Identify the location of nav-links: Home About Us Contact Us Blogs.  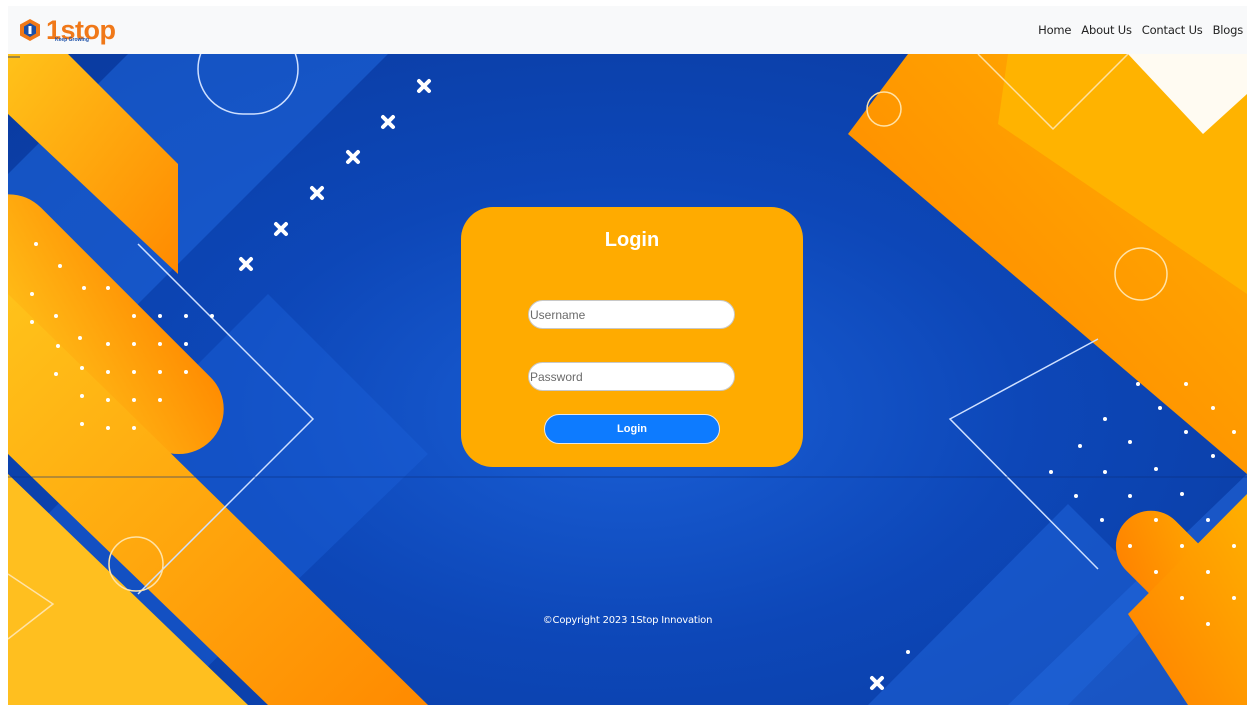
(1140, 30).